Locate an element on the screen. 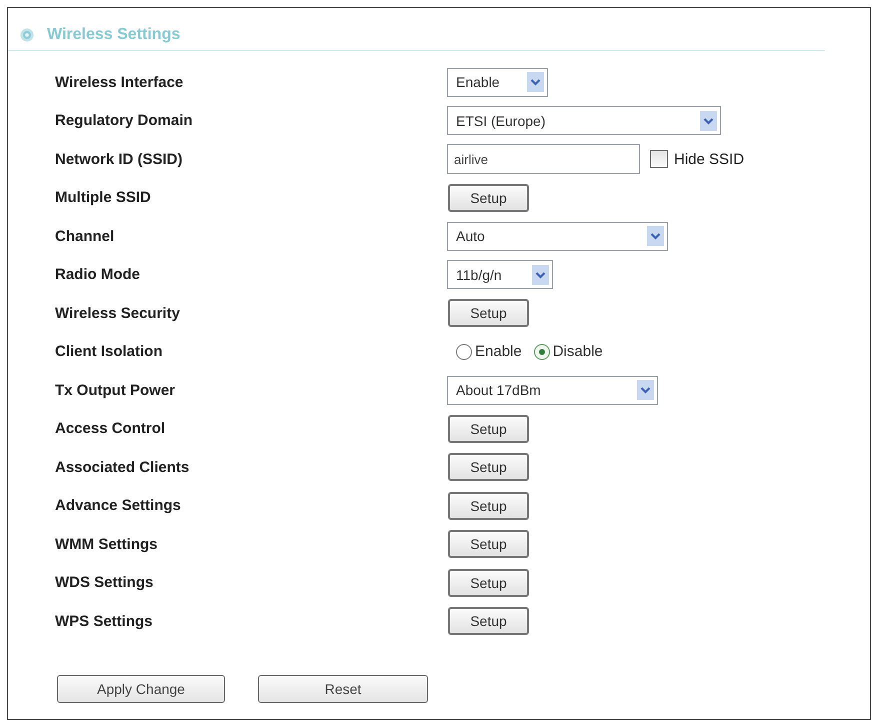 Image resolution: width=878 pixels, height=726 pixels. section-title: Wireless Settings is located at coordinates (113, 35).